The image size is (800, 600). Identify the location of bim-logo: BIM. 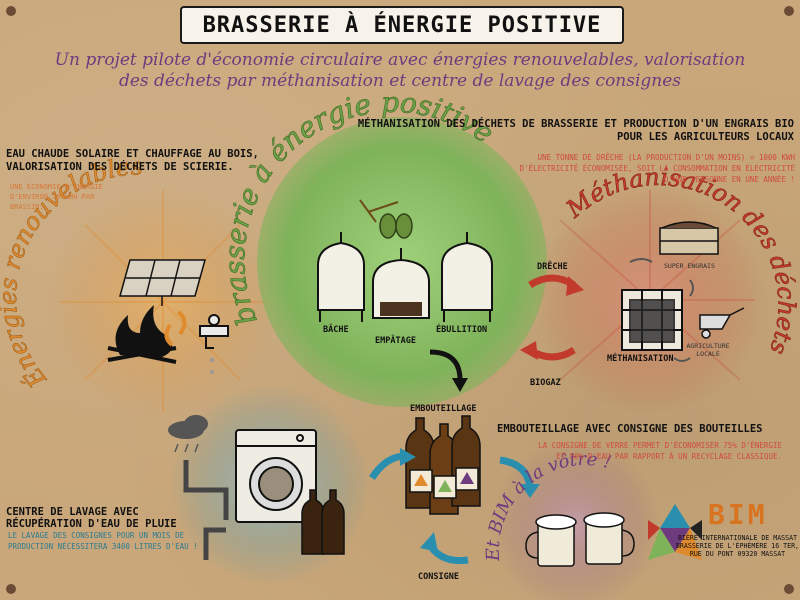
(738, 514).